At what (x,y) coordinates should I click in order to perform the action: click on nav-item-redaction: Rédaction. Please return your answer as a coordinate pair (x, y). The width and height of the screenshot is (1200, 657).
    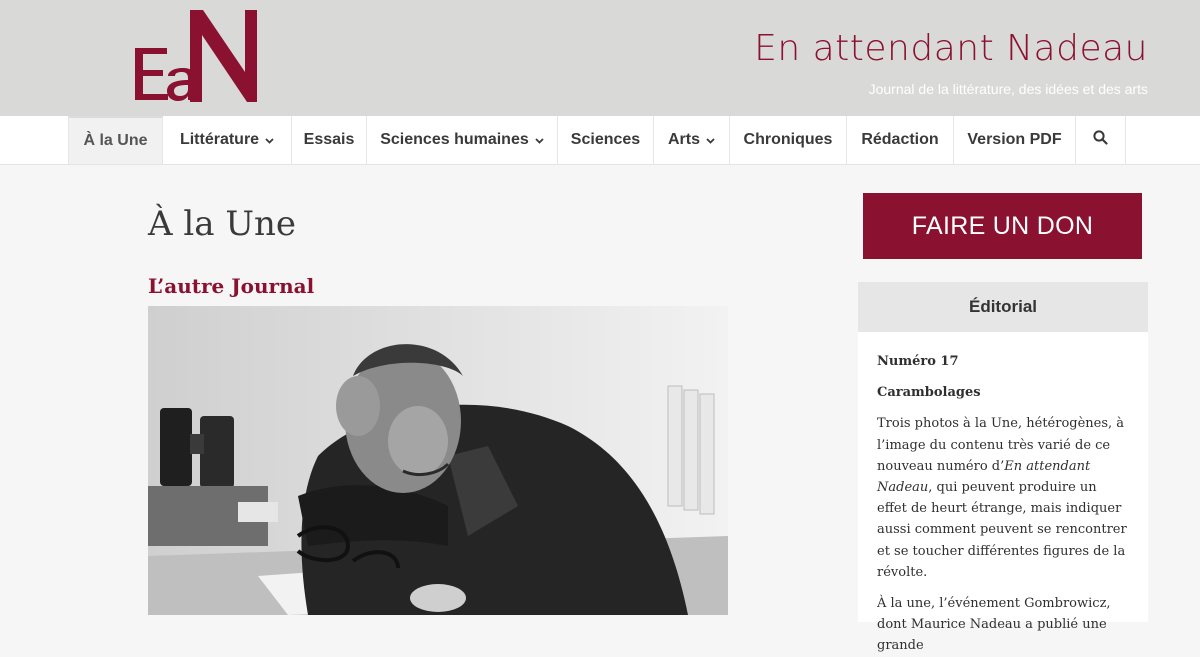
    Looking at the image, I should click on (900, 140).